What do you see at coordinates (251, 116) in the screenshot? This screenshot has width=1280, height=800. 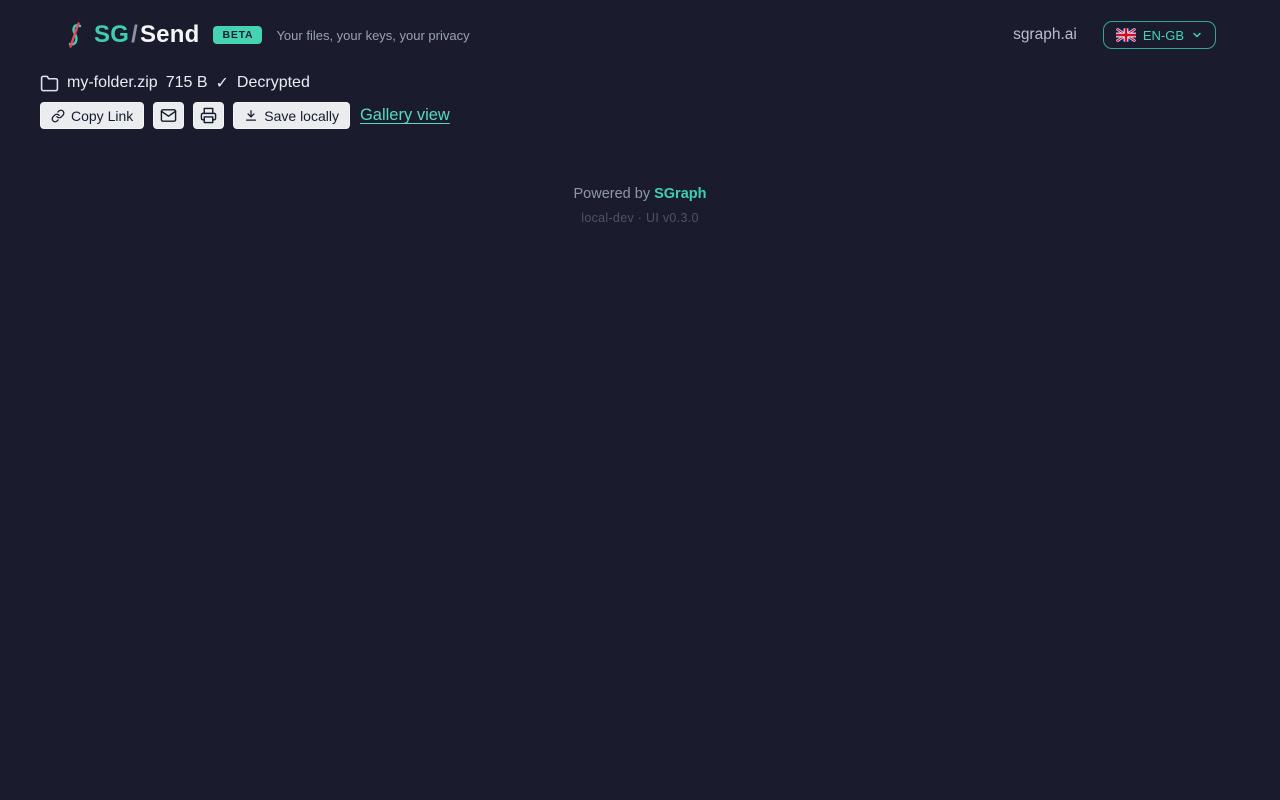 I see `download-icon` at bounding box center [251, 116].